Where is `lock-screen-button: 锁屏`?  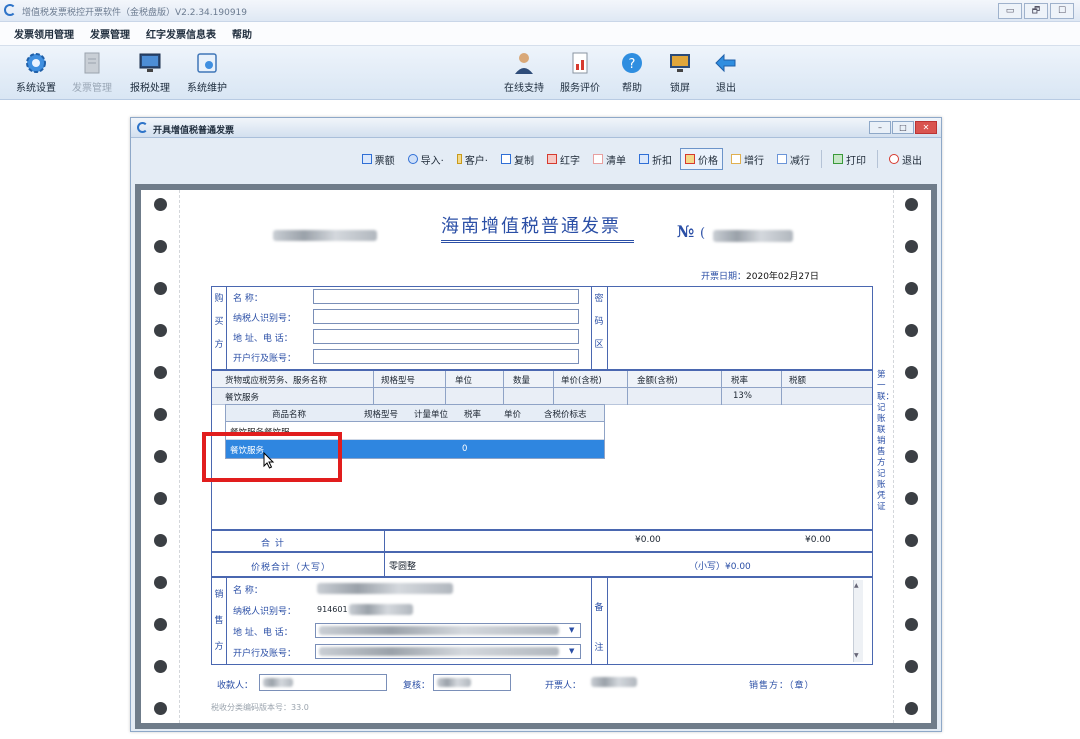 lock-screen-button: 锁屏 is located at coordinates (680, 72).